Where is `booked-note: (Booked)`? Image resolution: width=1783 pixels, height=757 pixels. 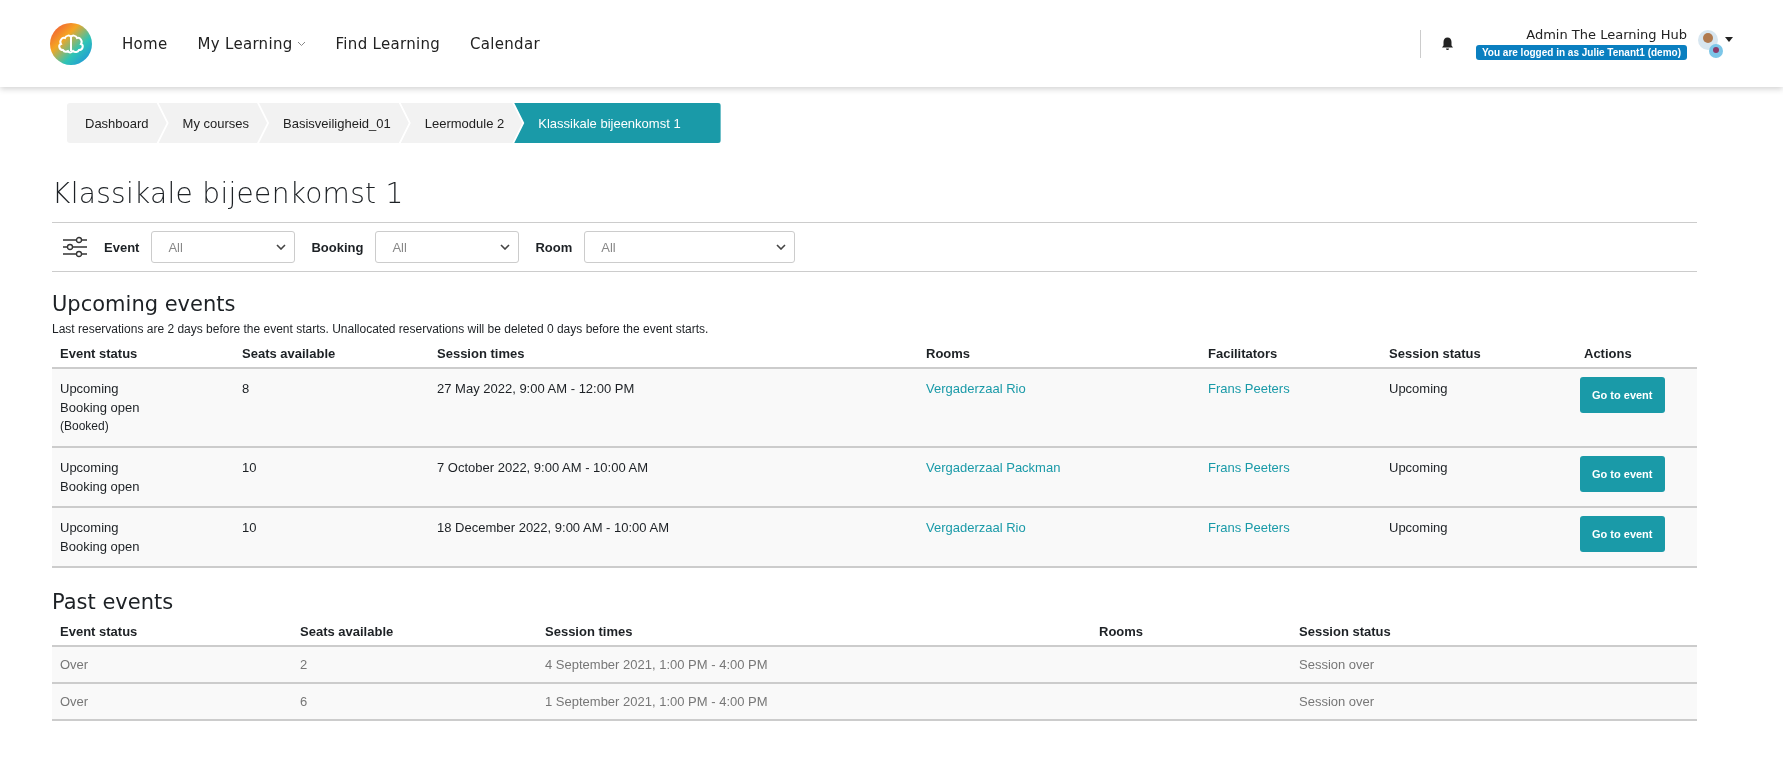
booked-note: (Booked) is located at coordinates (85, 426).